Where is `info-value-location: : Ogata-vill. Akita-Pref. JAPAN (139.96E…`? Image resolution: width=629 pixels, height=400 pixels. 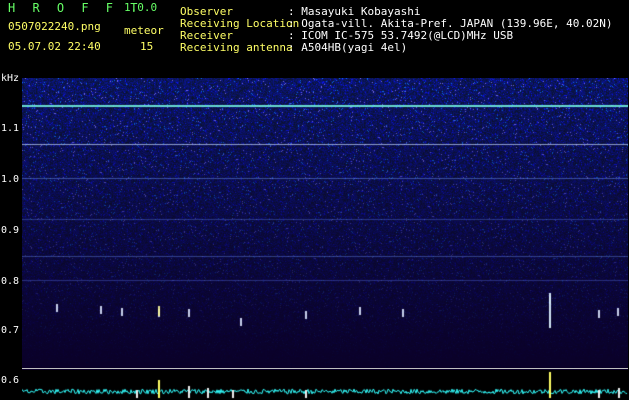
info-value-location: : Ogata-vill. Akita-Pref. JAPAN (139.96E… is located at coordinates (450, 23).